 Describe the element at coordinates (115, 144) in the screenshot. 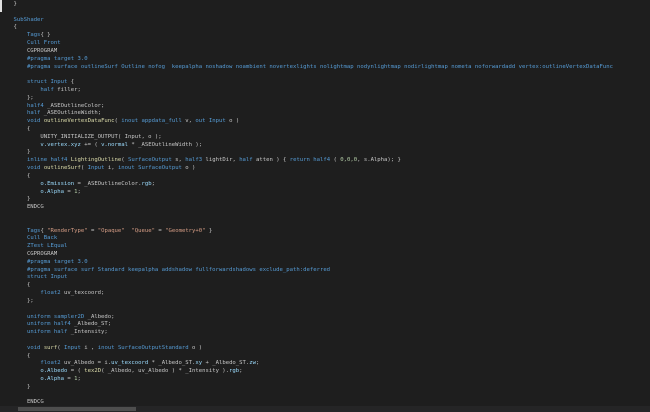

I see `code-token: v.normal` at that location.